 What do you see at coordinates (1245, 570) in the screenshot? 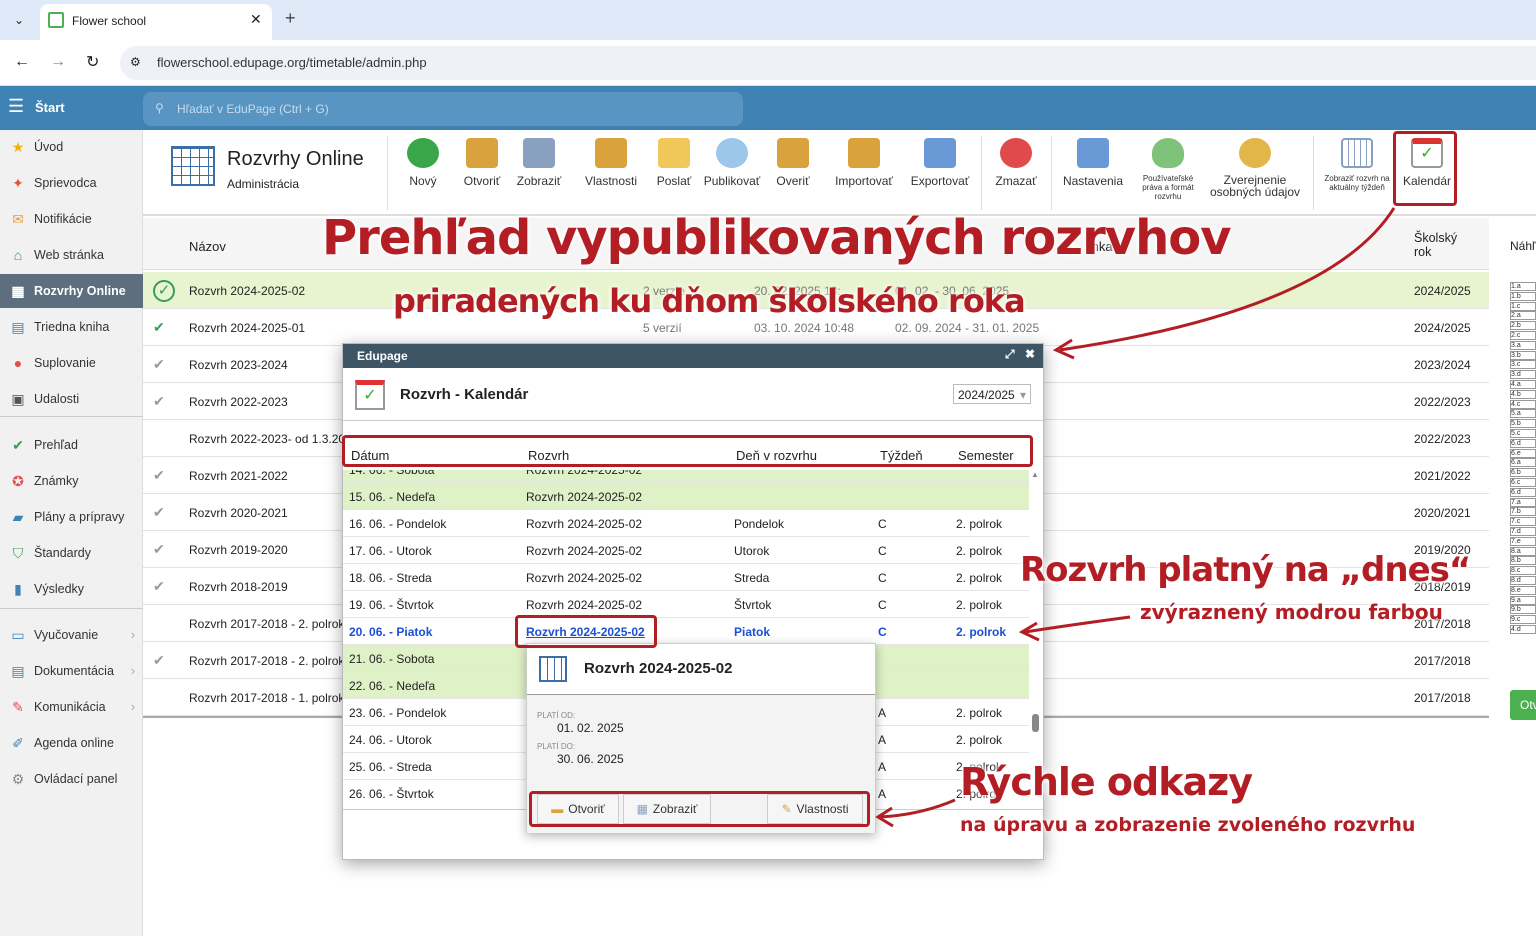
I see `annotation-today: Rozvrh platný na „dnes“` at bounding box center [1245, 570].